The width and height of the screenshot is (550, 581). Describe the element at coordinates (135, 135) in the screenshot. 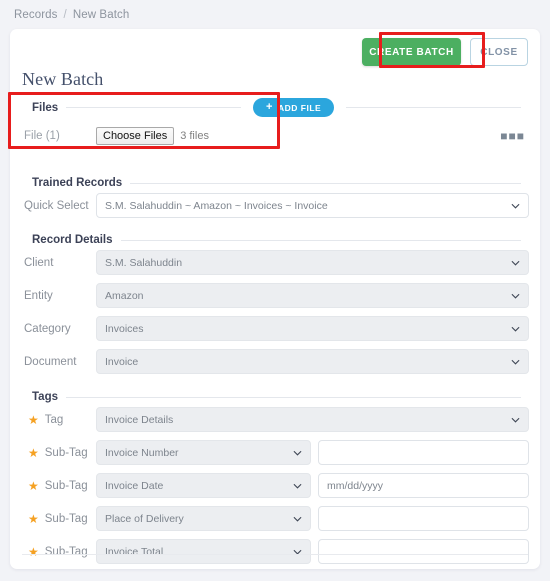

I see `choose-files-button: Choose Files` at that location.